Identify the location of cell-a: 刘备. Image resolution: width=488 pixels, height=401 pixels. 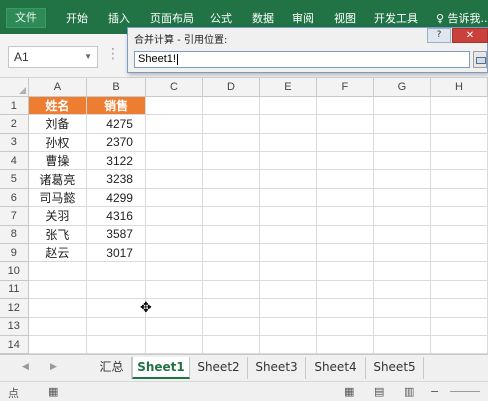
(58, 124).